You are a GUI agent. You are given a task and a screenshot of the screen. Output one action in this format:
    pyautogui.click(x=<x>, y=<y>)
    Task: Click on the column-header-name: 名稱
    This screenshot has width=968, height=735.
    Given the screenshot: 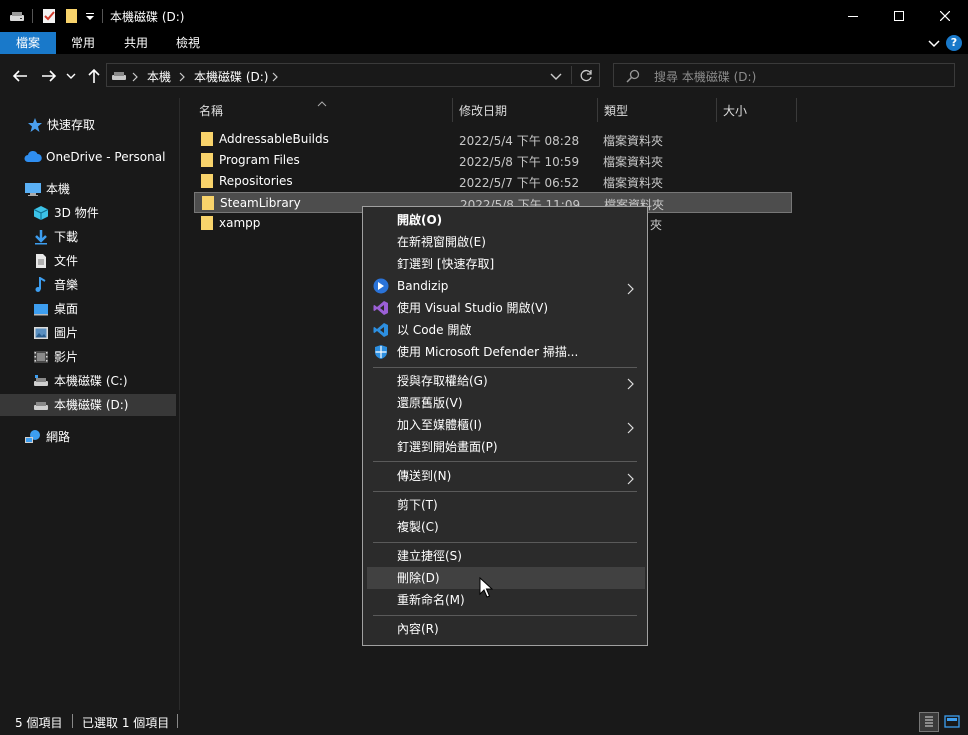 What is the action you would take?
    pyautogui.click(x=211, y=111)
    